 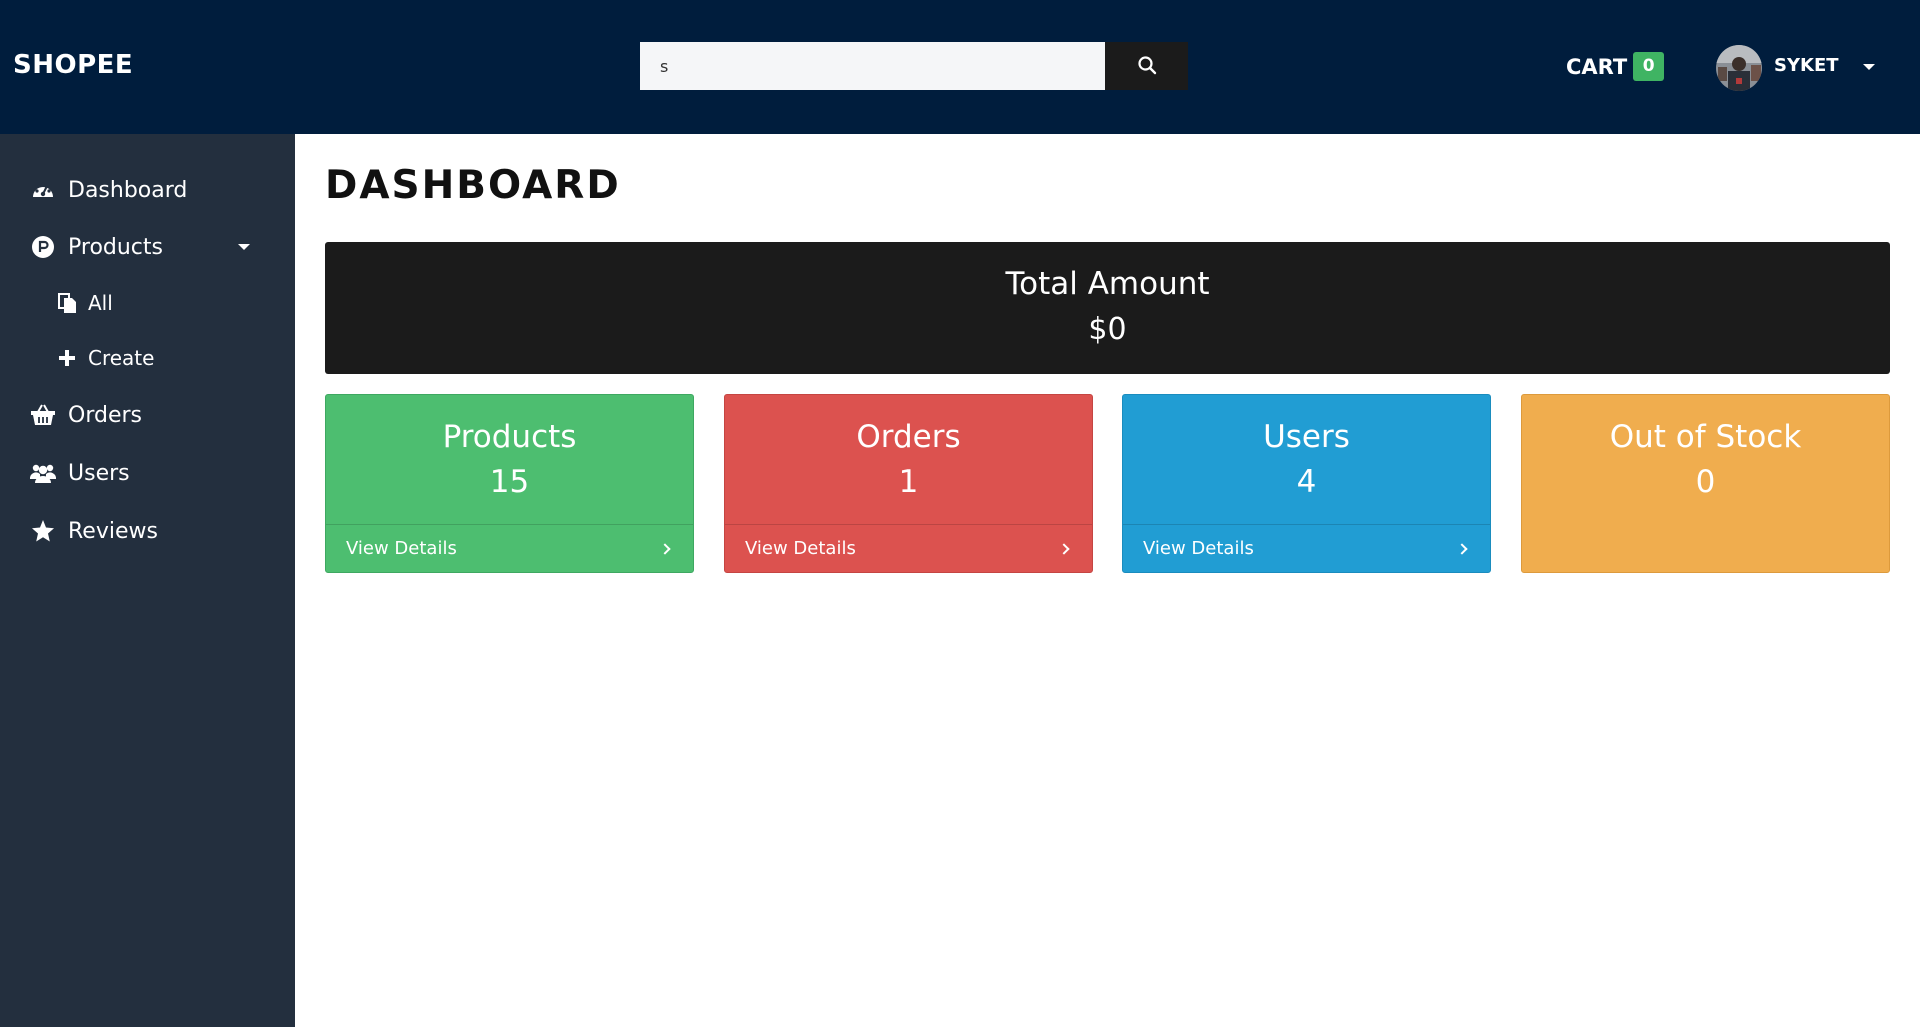 What do you see at coordinates (105, 415) in the screenshot?
I see `sidebar-item-label: Orders` at bounding box center [105, 415].